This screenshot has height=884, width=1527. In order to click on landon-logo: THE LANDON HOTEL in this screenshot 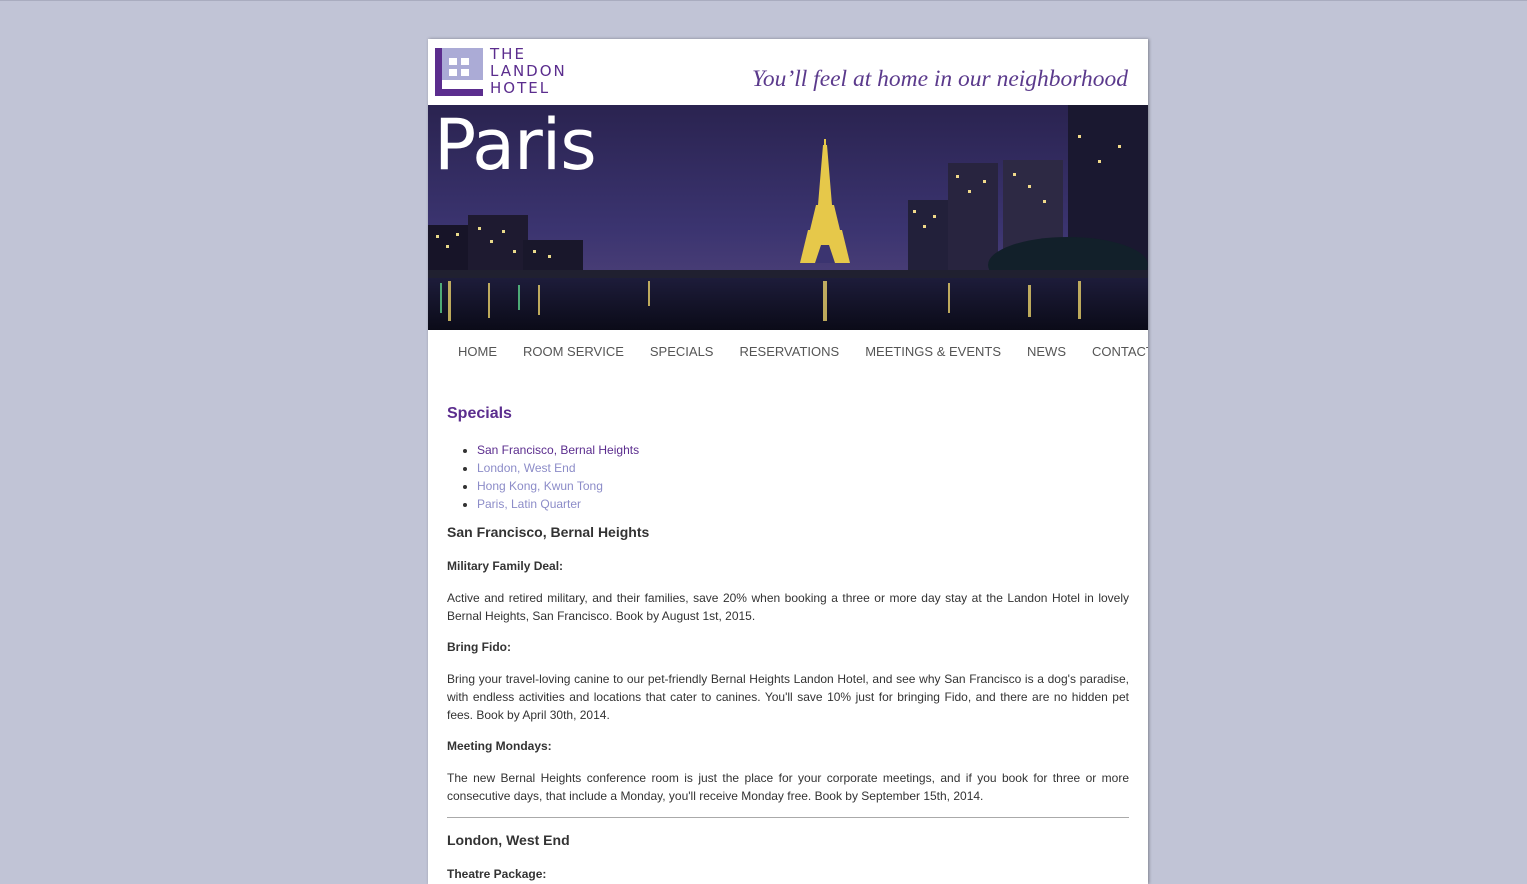, I will do `click(505, 72)`.